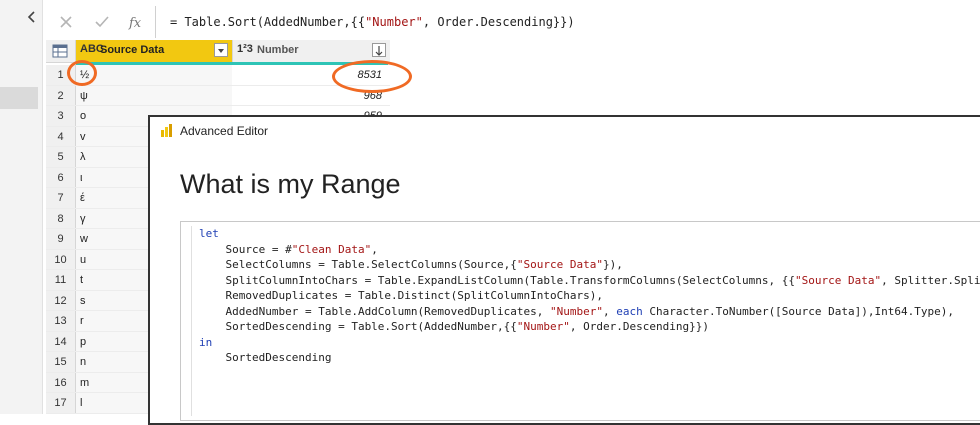  What do you see at coordinates (265, 357) in the screenshot?
I see `code-line: SortedDescending` at bounding box center [265, 357].